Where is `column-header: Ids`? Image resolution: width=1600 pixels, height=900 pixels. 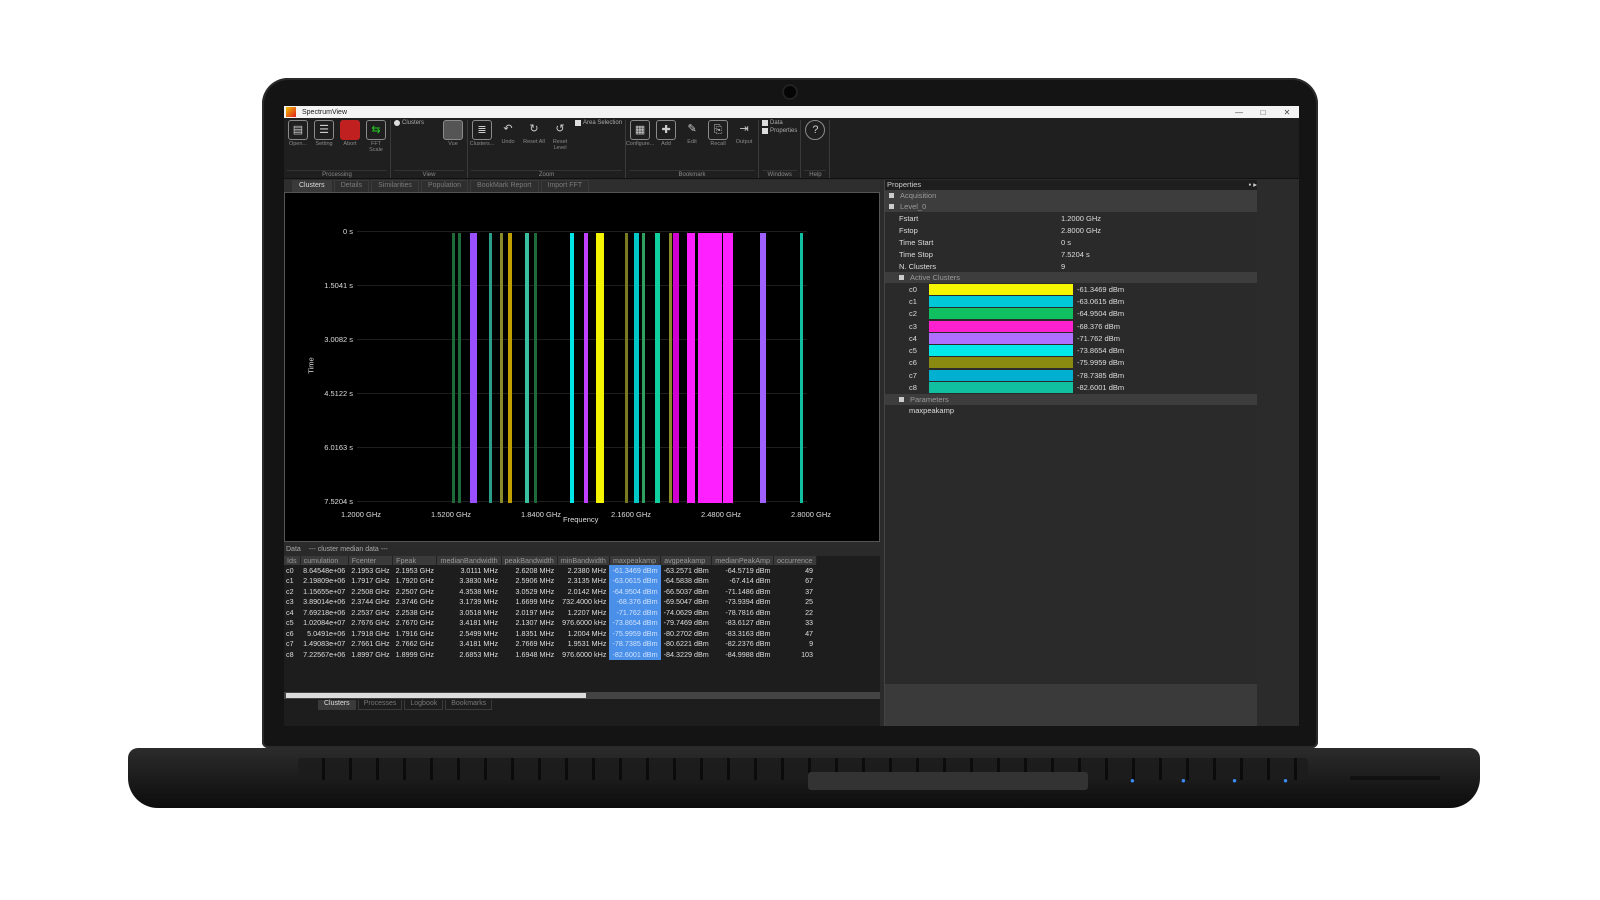
column-header: Ids is located at coordinates (292, 560).